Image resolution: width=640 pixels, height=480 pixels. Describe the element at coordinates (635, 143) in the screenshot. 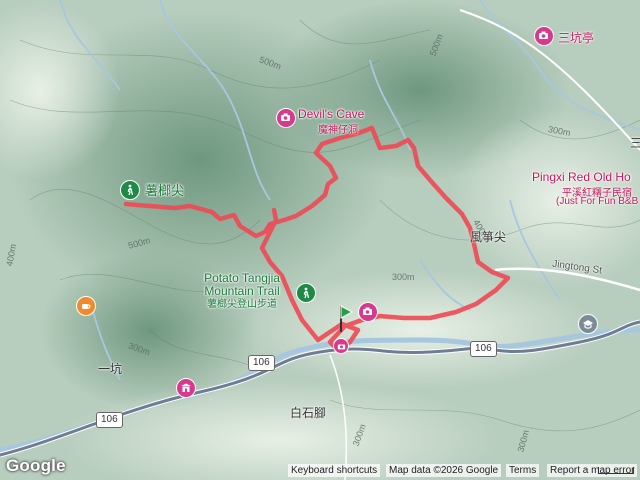

I see `edge-label: 三` at that location.